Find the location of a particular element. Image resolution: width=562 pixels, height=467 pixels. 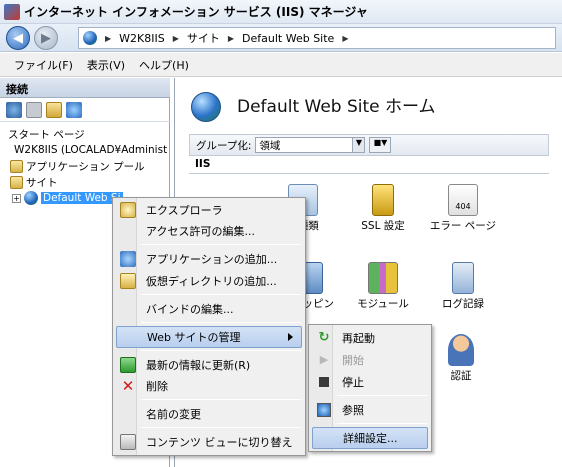

tree-item-server: W2K8IIS (LOCALAD¥Administ is located at coordinates (90, 150).